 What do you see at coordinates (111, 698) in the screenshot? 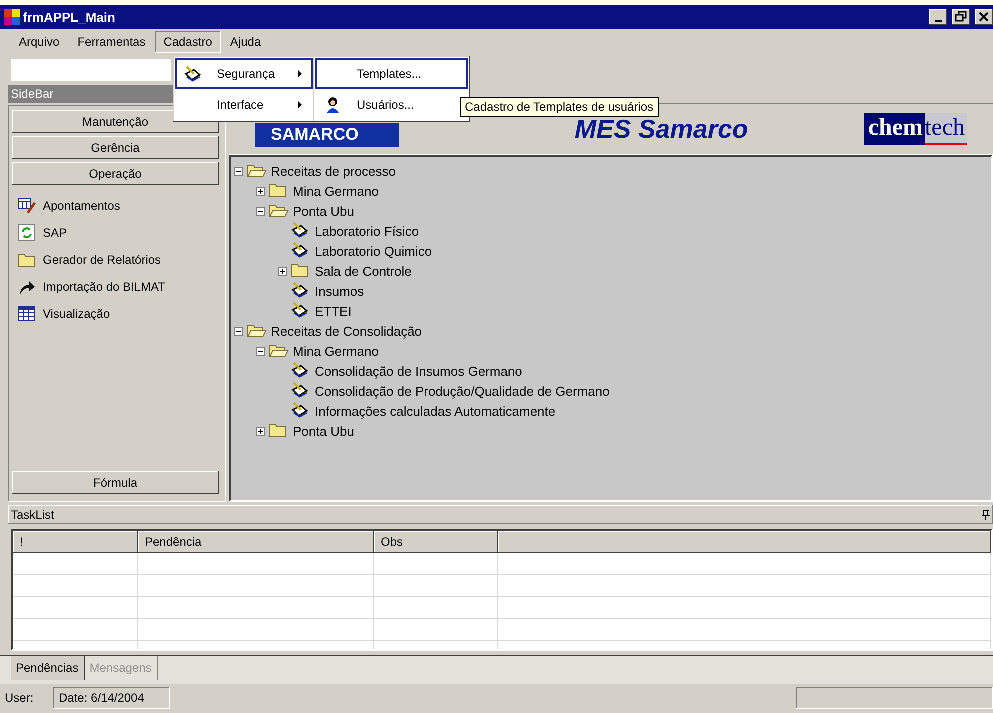
I see `status-date: Date: 6/14/2004` at bounding box center [111, 698].